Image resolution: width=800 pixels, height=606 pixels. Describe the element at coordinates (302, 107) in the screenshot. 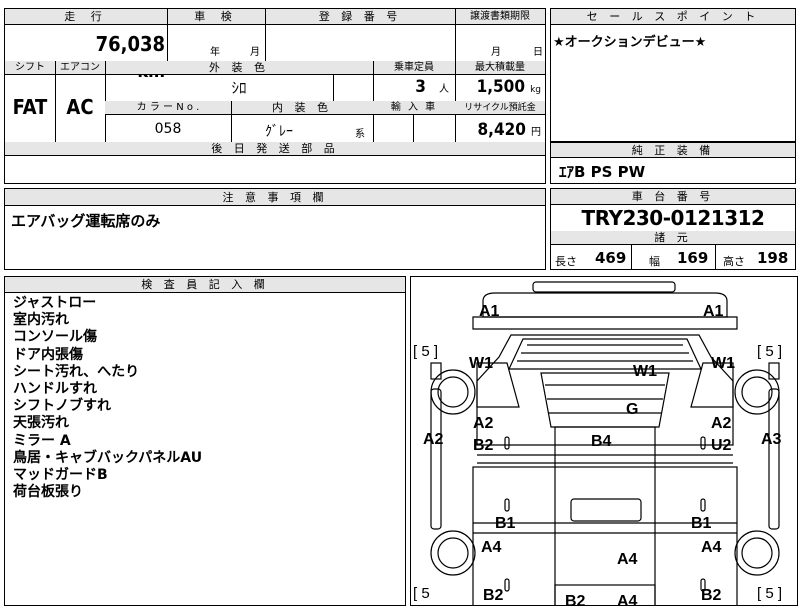

I see `interior-color-label: 内 装 色` at that location.